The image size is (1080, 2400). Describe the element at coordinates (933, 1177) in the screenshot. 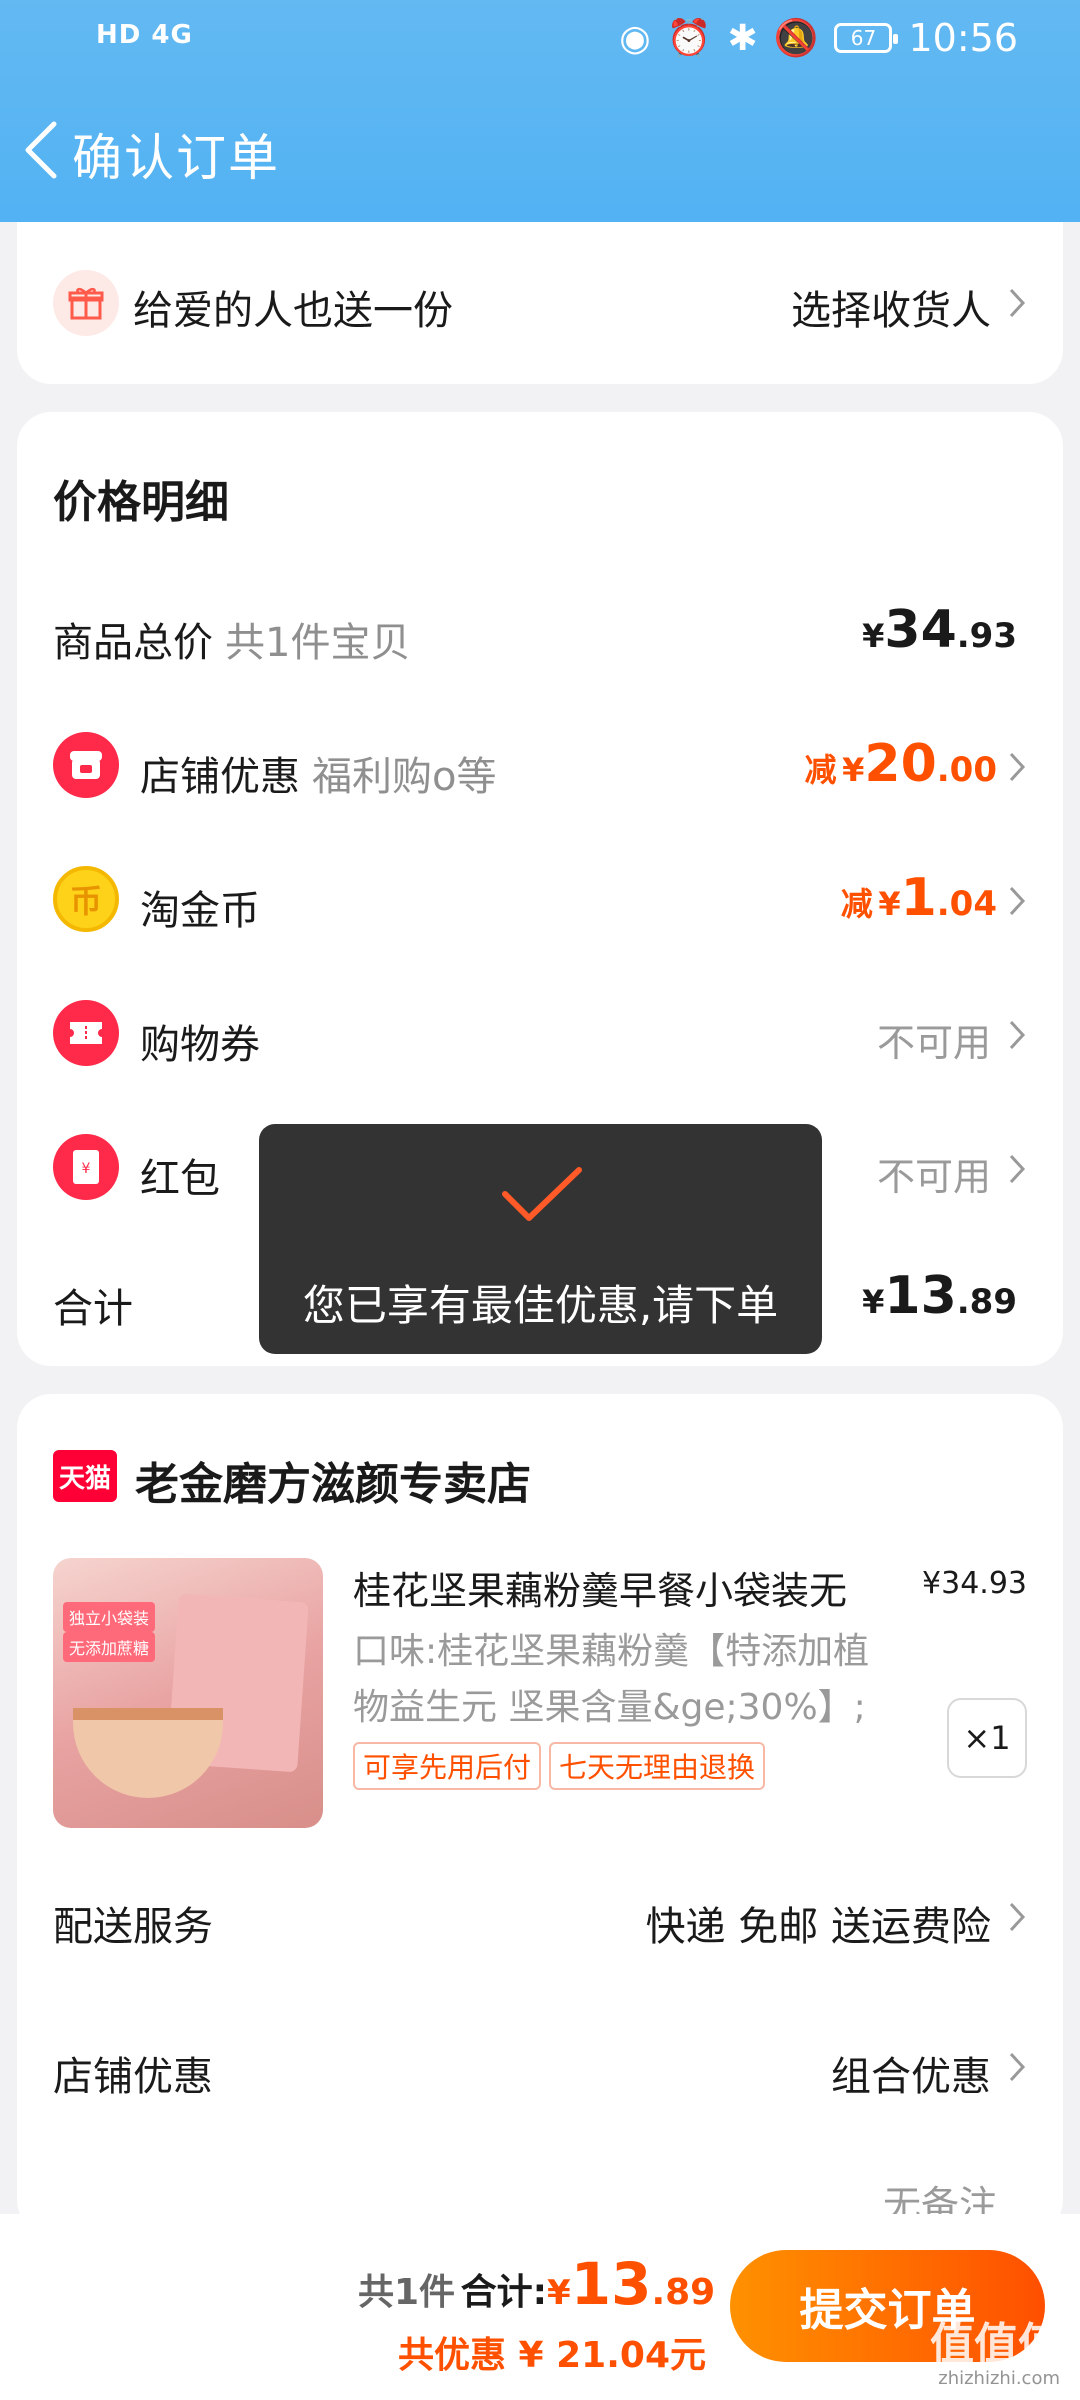

I see `redpacket-value: 不可用` at that location.